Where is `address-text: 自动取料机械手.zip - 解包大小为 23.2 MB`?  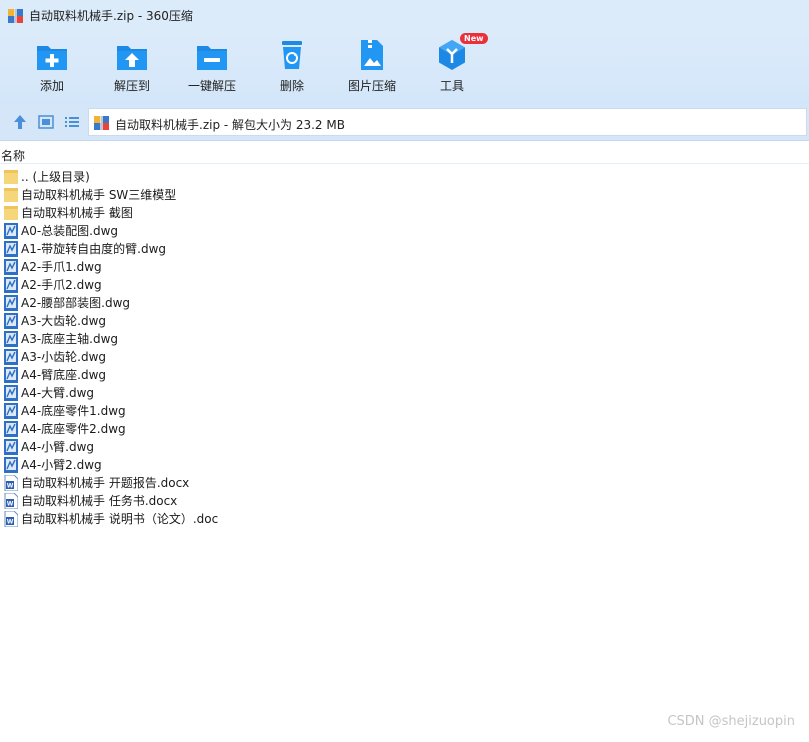 address-text: 自动取料机械手.zip - 解包大小为 23.2 MB is located at coordinates (230, 125).